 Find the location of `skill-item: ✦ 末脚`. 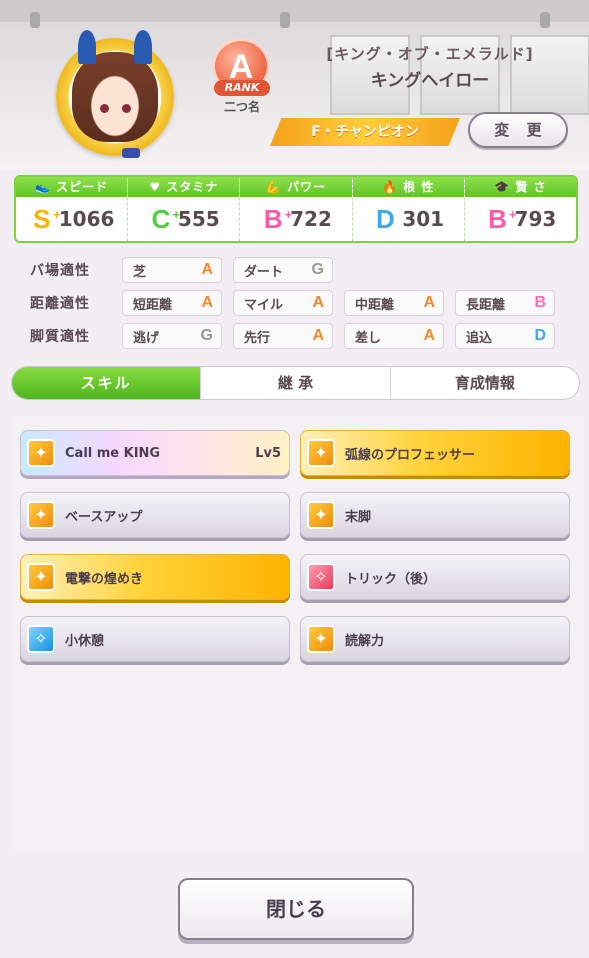

skill-item: ✦ 末脚 is located at coordinates (435, 515).